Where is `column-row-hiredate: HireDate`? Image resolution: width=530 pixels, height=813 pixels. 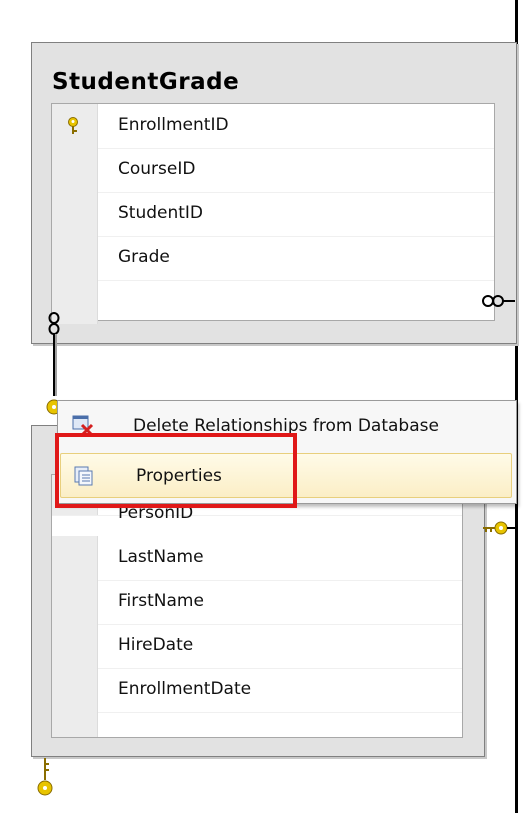
column-row-hiredate: HireDate is located at coordinates (257, 646).